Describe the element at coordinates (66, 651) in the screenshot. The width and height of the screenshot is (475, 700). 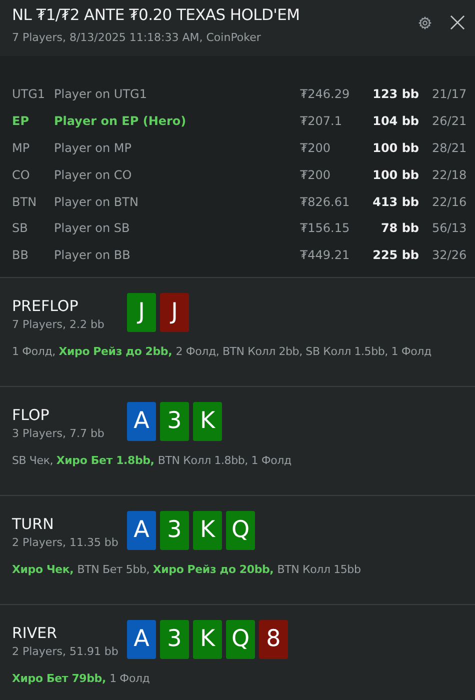
I see `street-info: 2 Players, 51.91 bb` at that location.